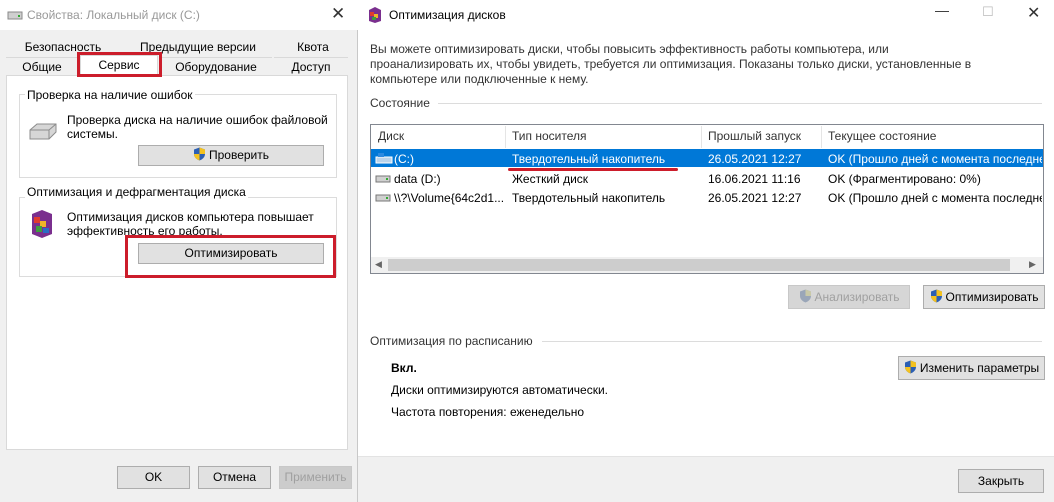 The image size is (1054, 502). Describe the element at coordinates (488, 412) in the screenshot. I see `schedule-line-frequency: Частота повторения: еженедельно` at that location.